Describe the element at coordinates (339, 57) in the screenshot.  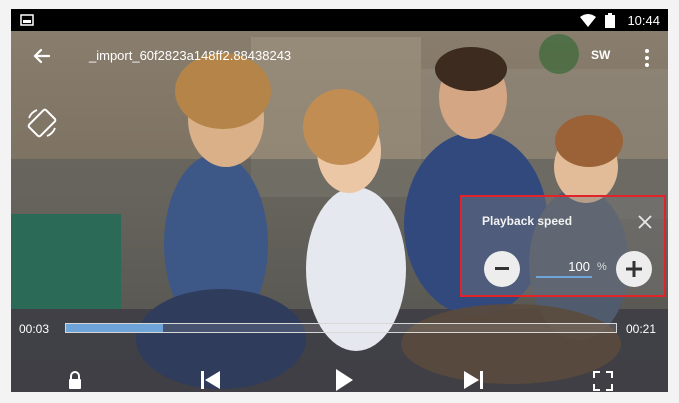
I see `app-bar: _import_60f2823a148ff2.88438243 SW` at that location.